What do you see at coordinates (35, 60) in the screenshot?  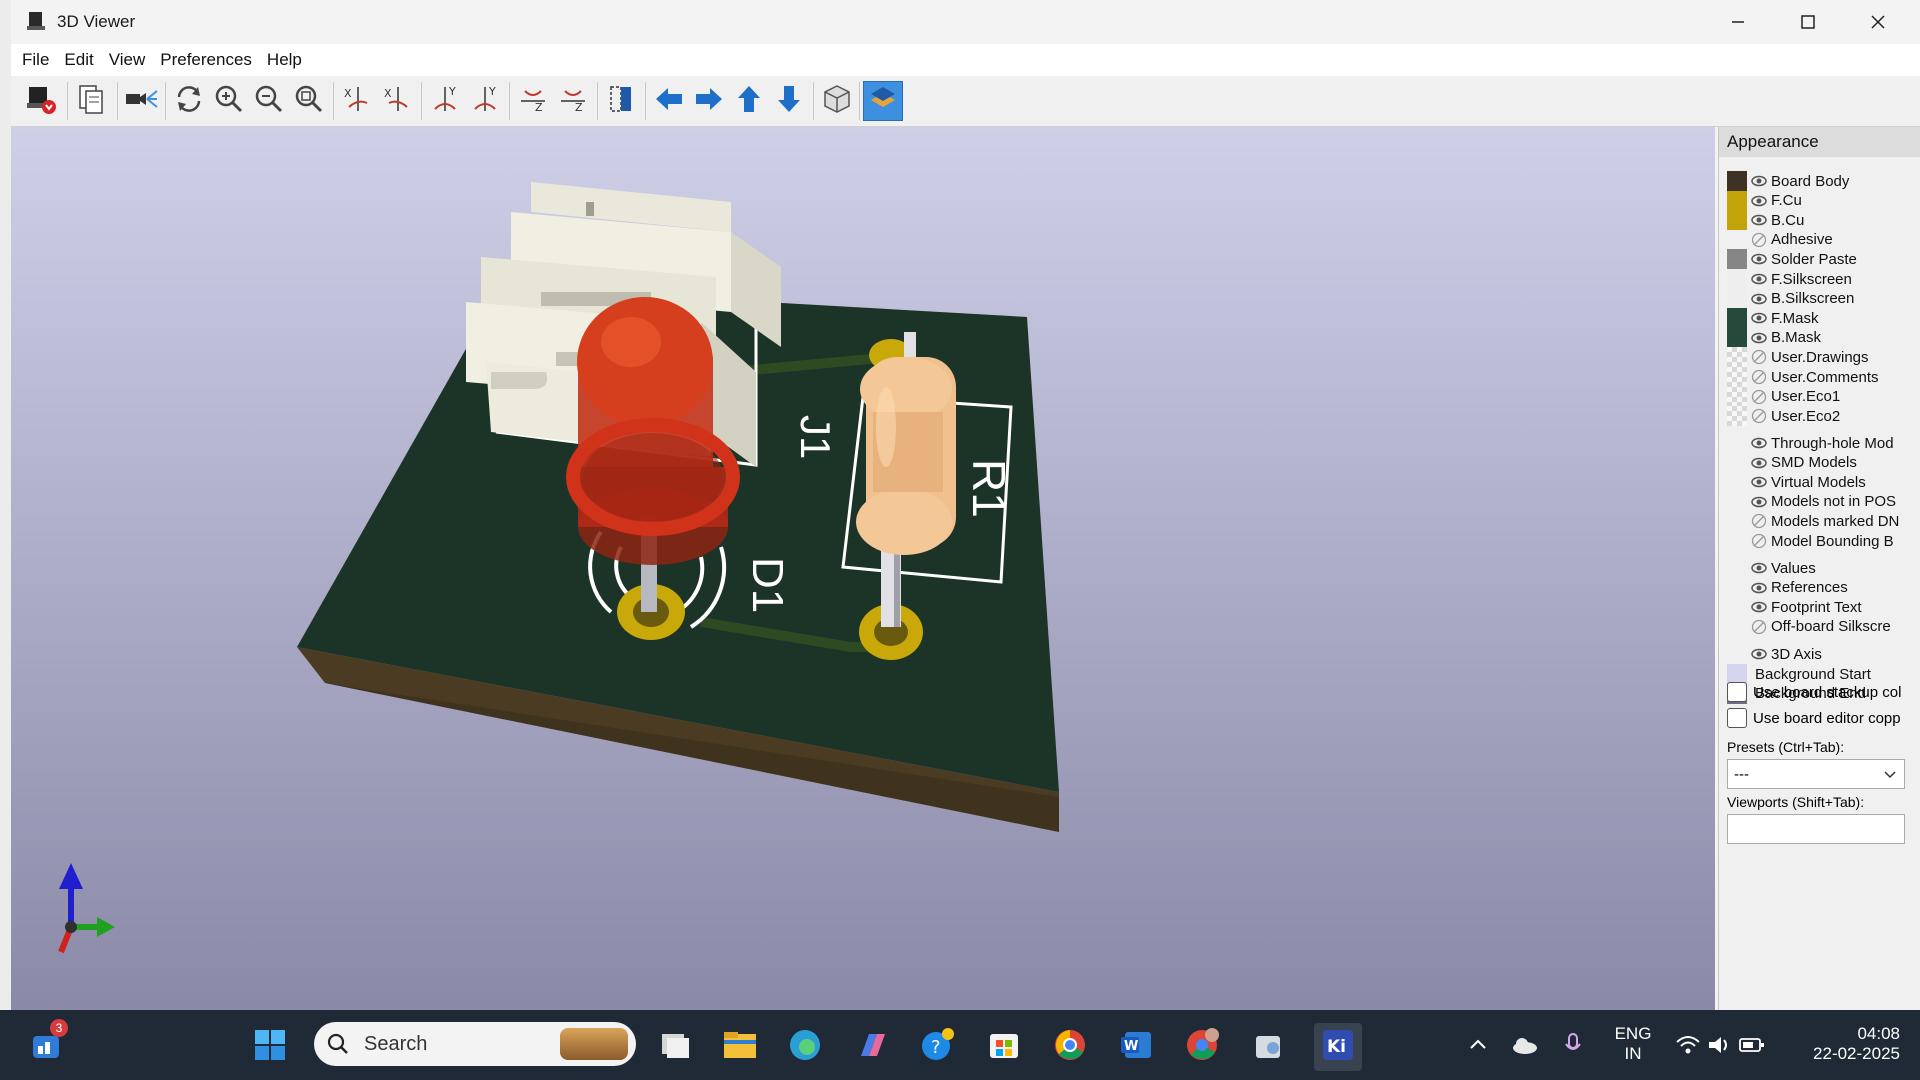 I see `menu-file: File` at bounding box center [35, 60].